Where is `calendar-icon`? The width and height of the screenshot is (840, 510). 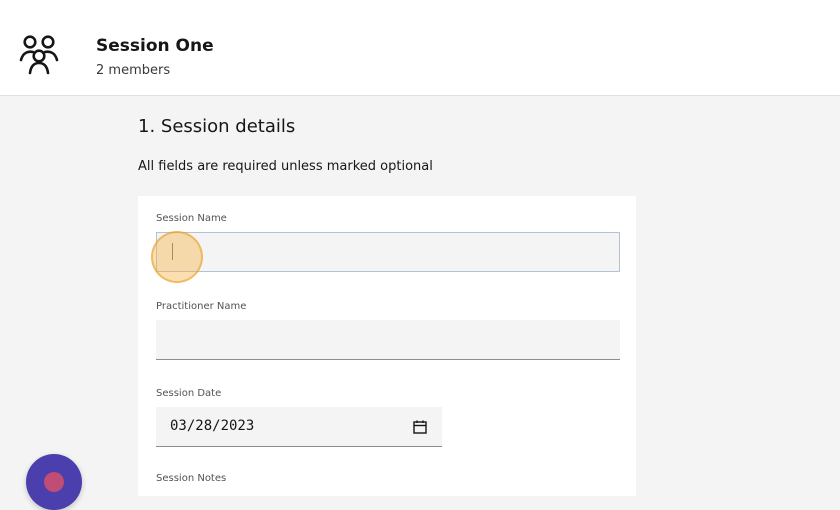 calendar-icon is located at coordinates (420, 427).